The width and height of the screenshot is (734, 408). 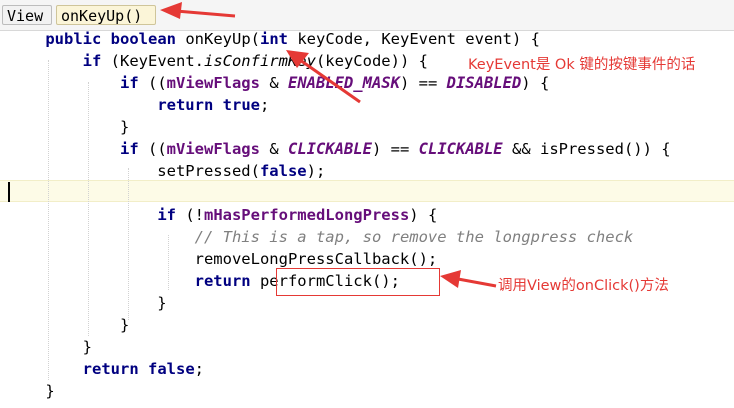 What do you see at coordinates (468, 279) in the screenshot?
I see `arrow-to-performclick` at bounding box center [468, 279].